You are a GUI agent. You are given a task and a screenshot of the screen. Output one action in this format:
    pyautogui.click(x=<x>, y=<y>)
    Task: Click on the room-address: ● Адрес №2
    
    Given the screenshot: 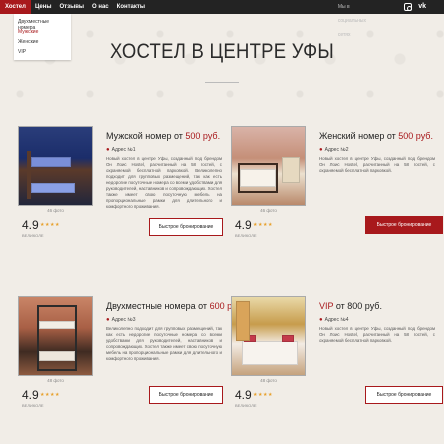 What is the action you would take?
    pyautogui.click(x=333, y=150)
    